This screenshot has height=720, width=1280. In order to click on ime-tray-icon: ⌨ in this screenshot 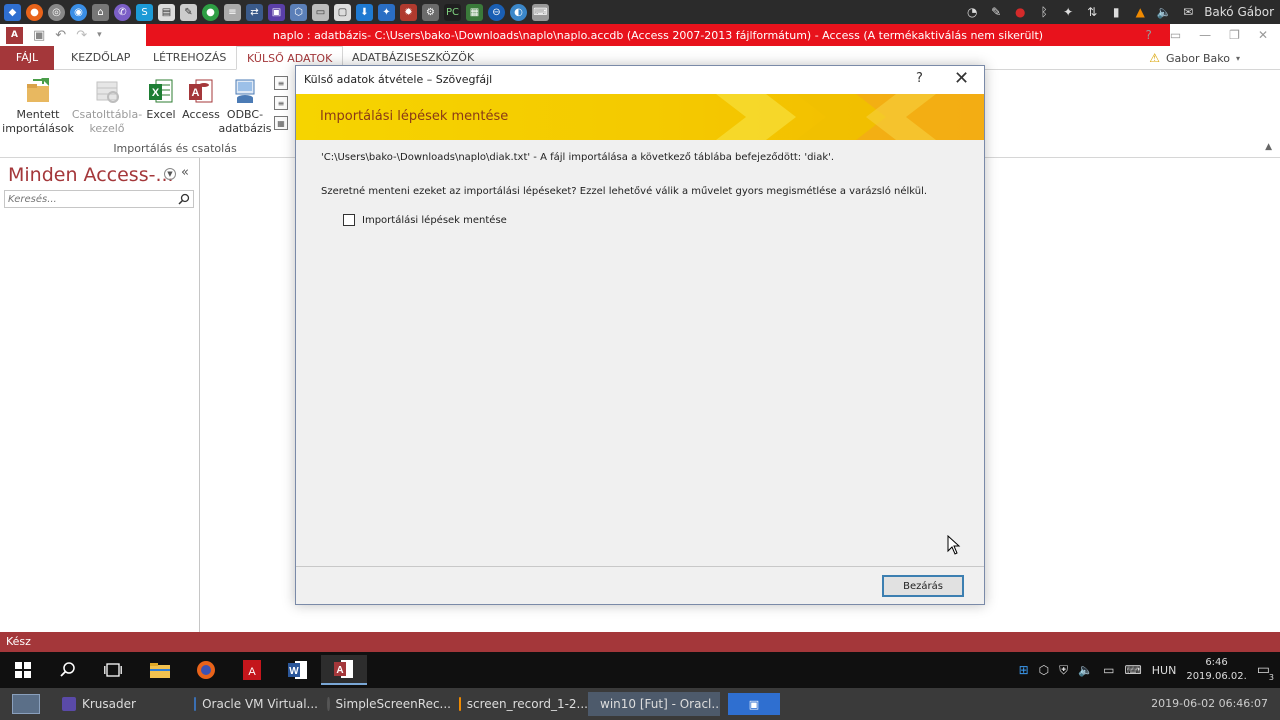, I will do `click(1132, 670)`.